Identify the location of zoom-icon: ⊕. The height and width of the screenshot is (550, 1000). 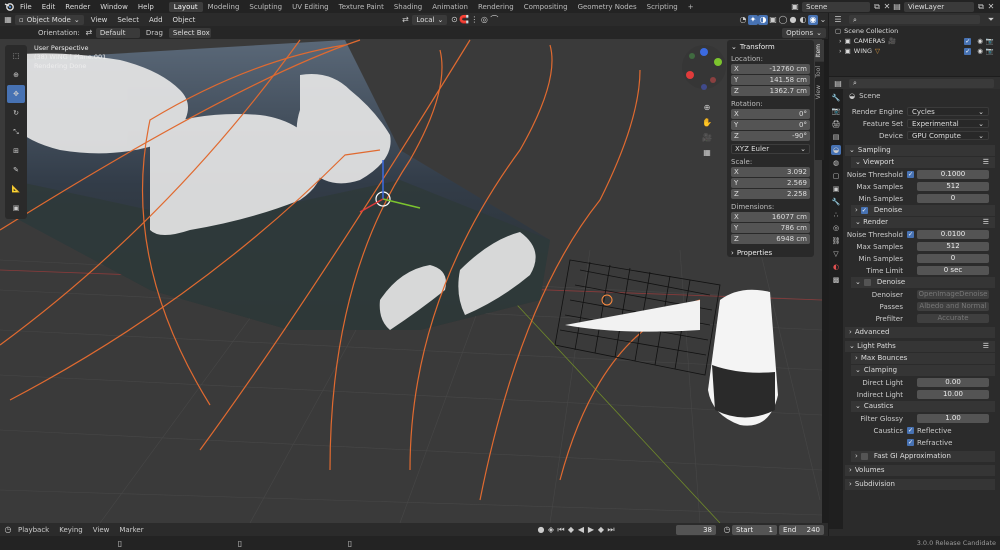
(707, 107).